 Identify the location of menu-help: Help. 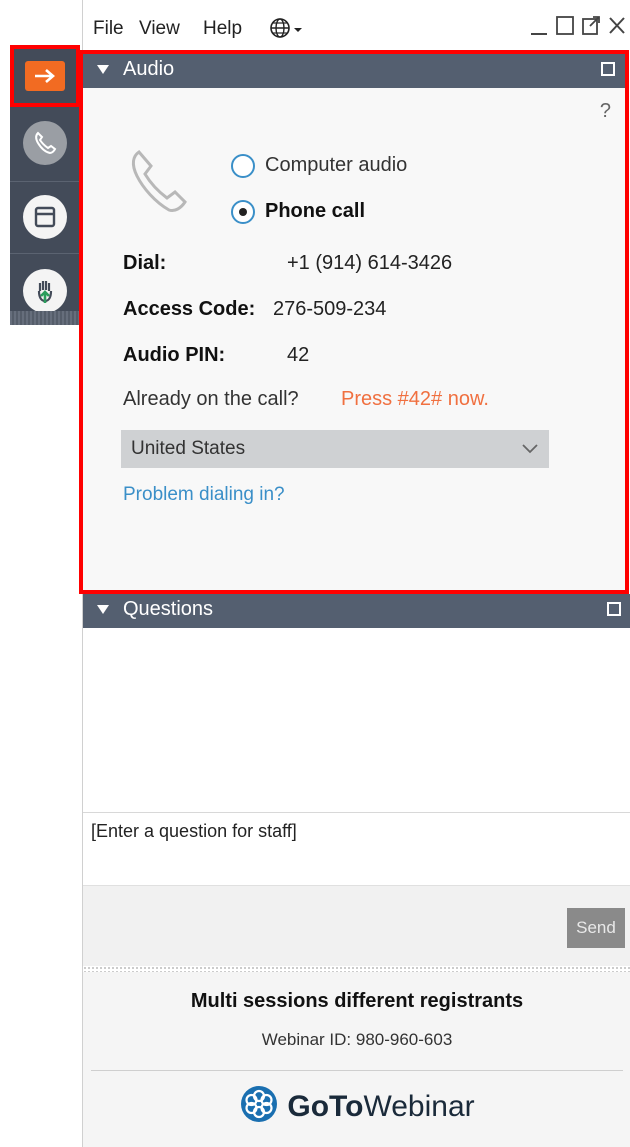
(222, 29).